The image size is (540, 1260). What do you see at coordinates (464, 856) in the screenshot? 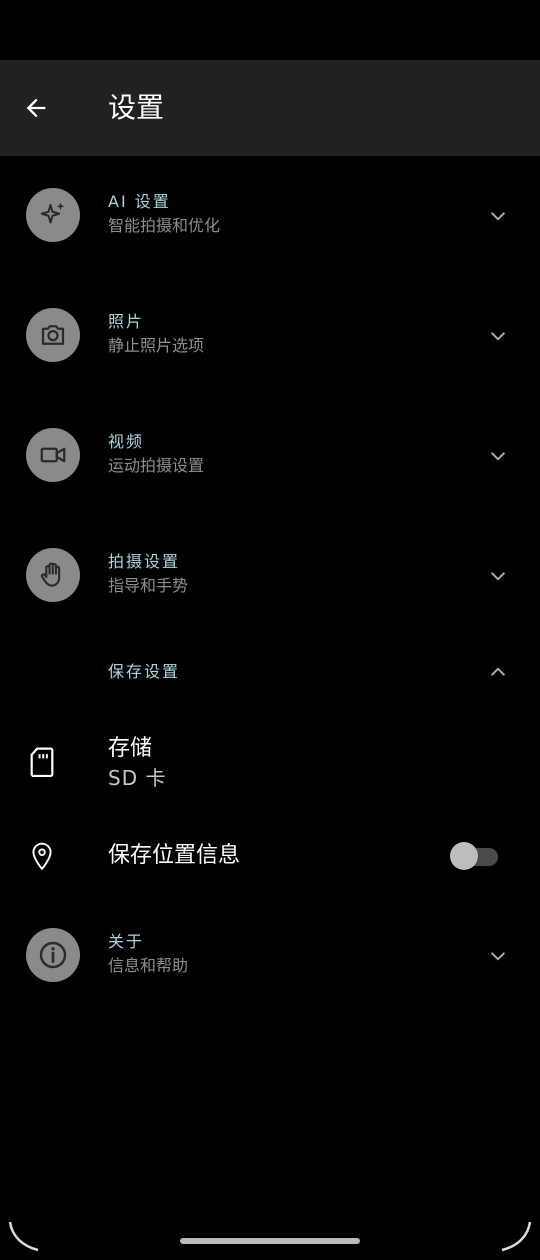
I see `toggle-thumb` at bounding box center [464, 856].